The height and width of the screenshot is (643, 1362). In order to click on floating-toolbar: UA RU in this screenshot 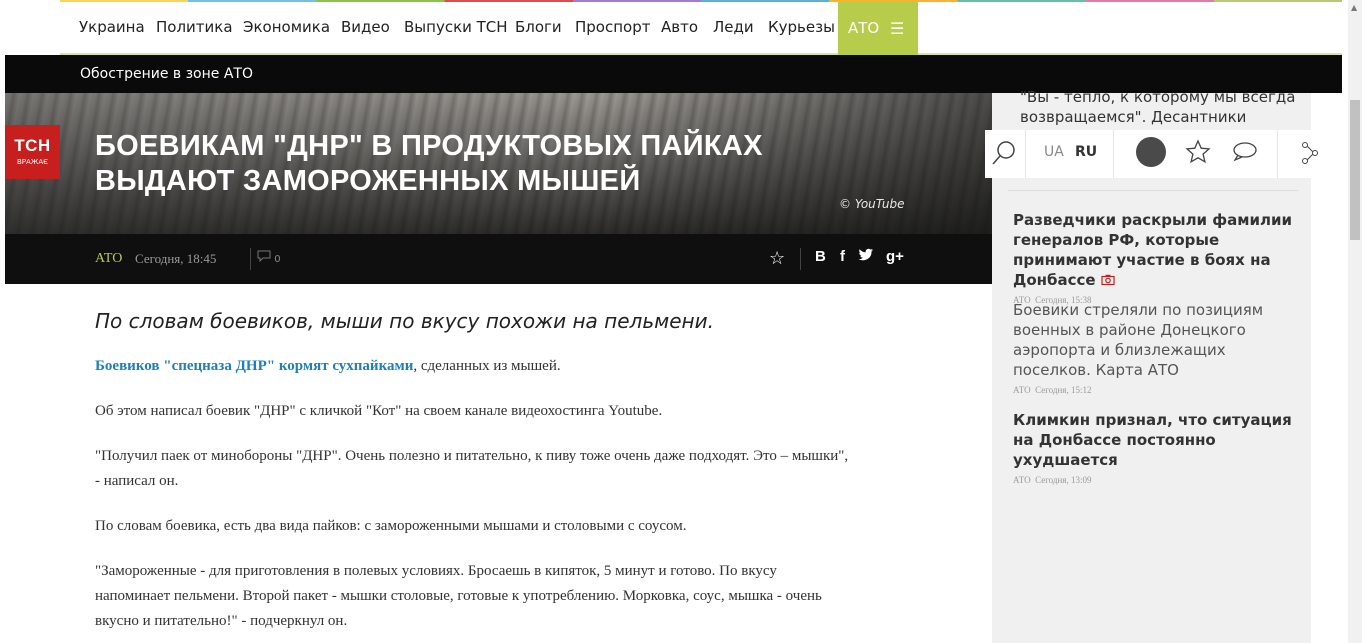, I will do `click(1157, 154)`.